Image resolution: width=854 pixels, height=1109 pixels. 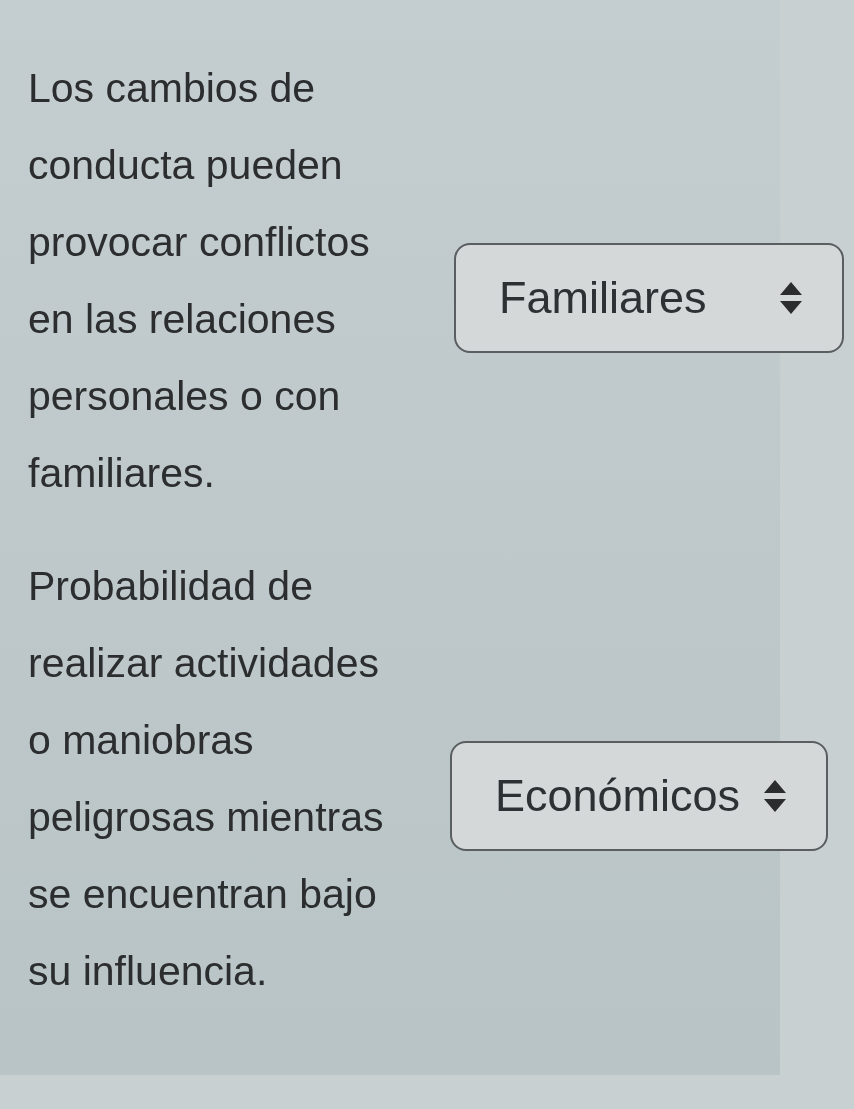 What do you see at coordinates (639, 796) in the screenshot?
I see `dropdown: Económicos` at bounding box center [639, 796].